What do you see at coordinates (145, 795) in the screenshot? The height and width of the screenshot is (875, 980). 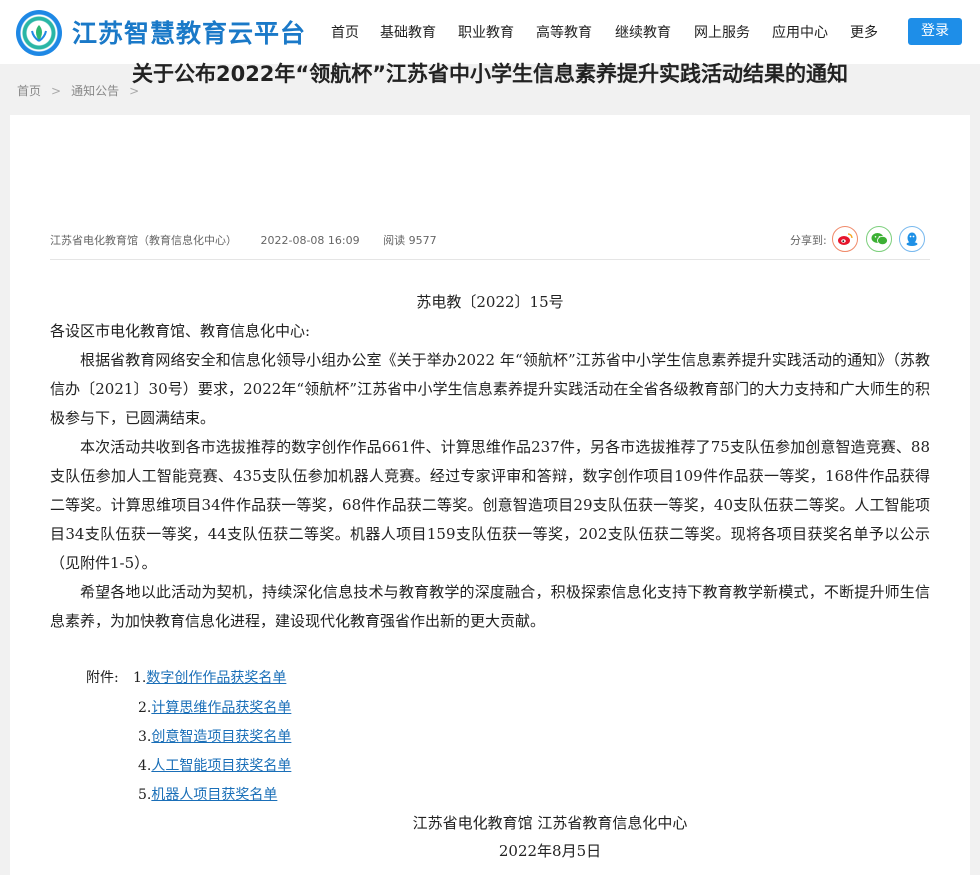 I see `attachment-number: 5.` at bounding box center [145, 795].